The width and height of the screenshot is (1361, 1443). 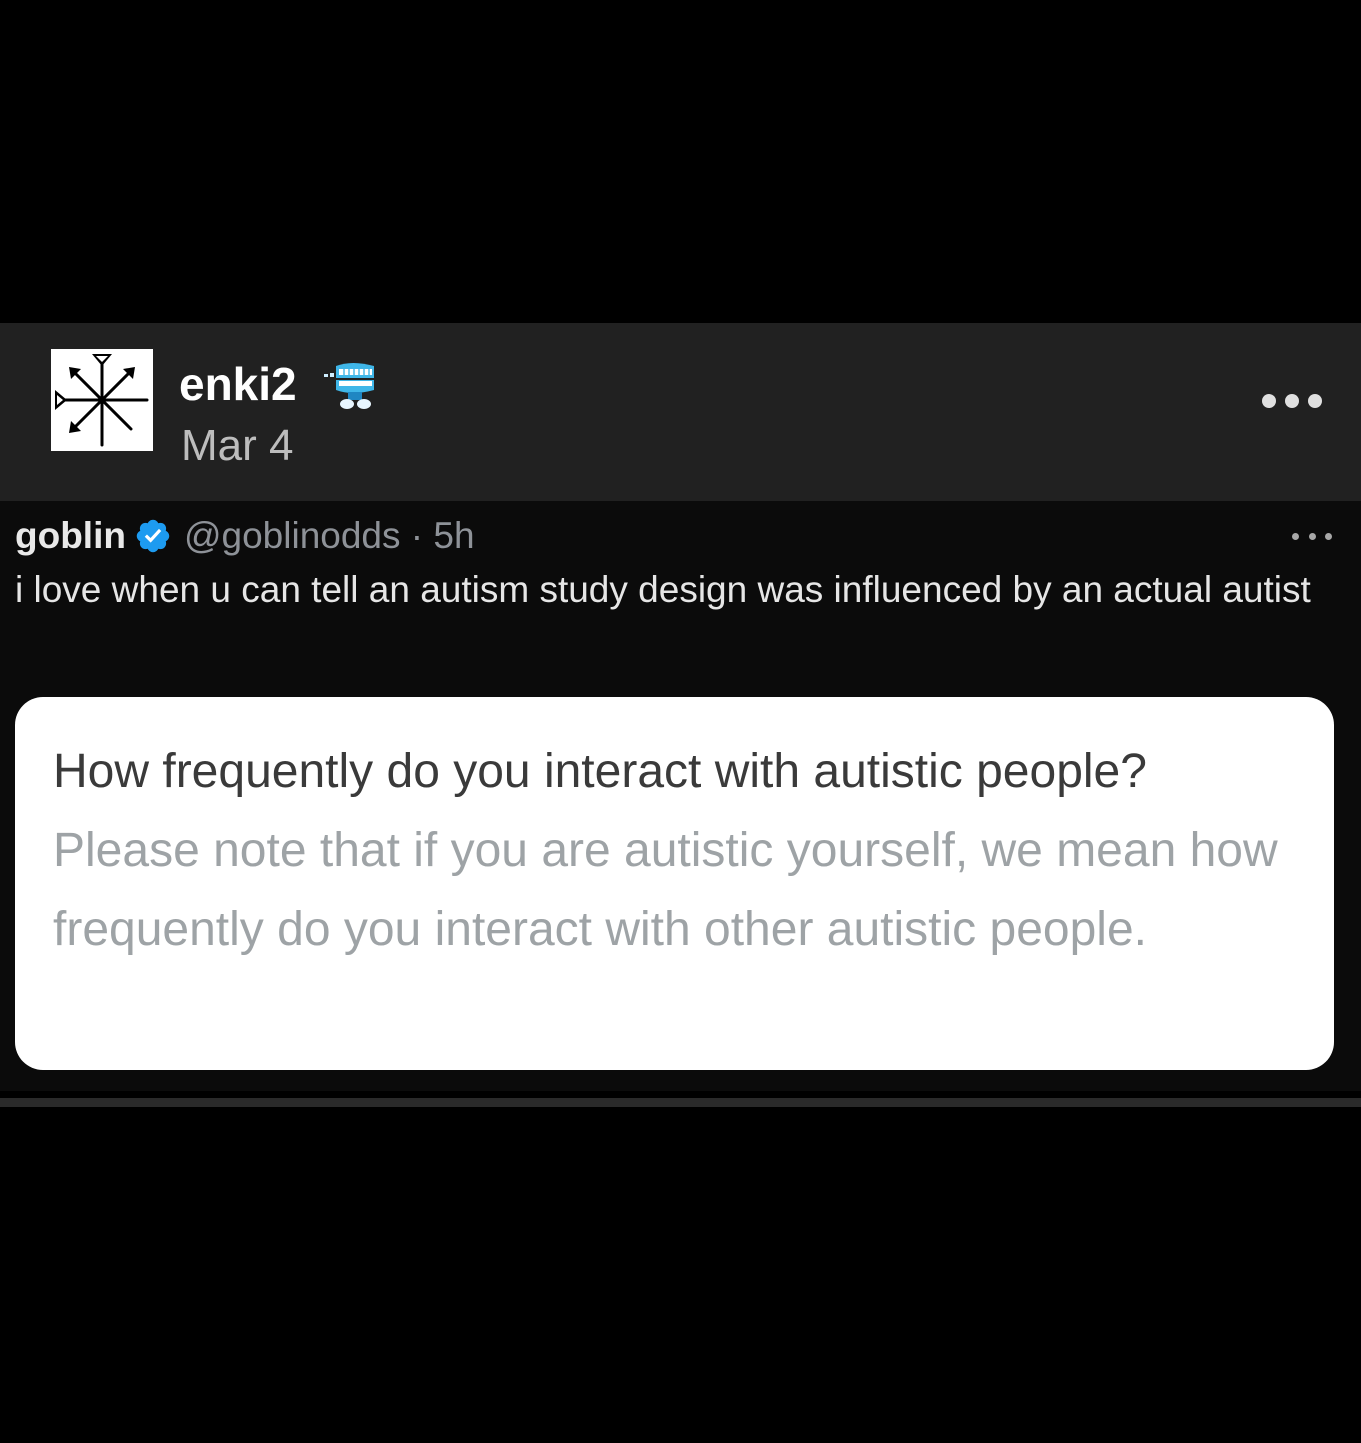 I want to click on post-date: Mar 4, so click(x=237, y=445).